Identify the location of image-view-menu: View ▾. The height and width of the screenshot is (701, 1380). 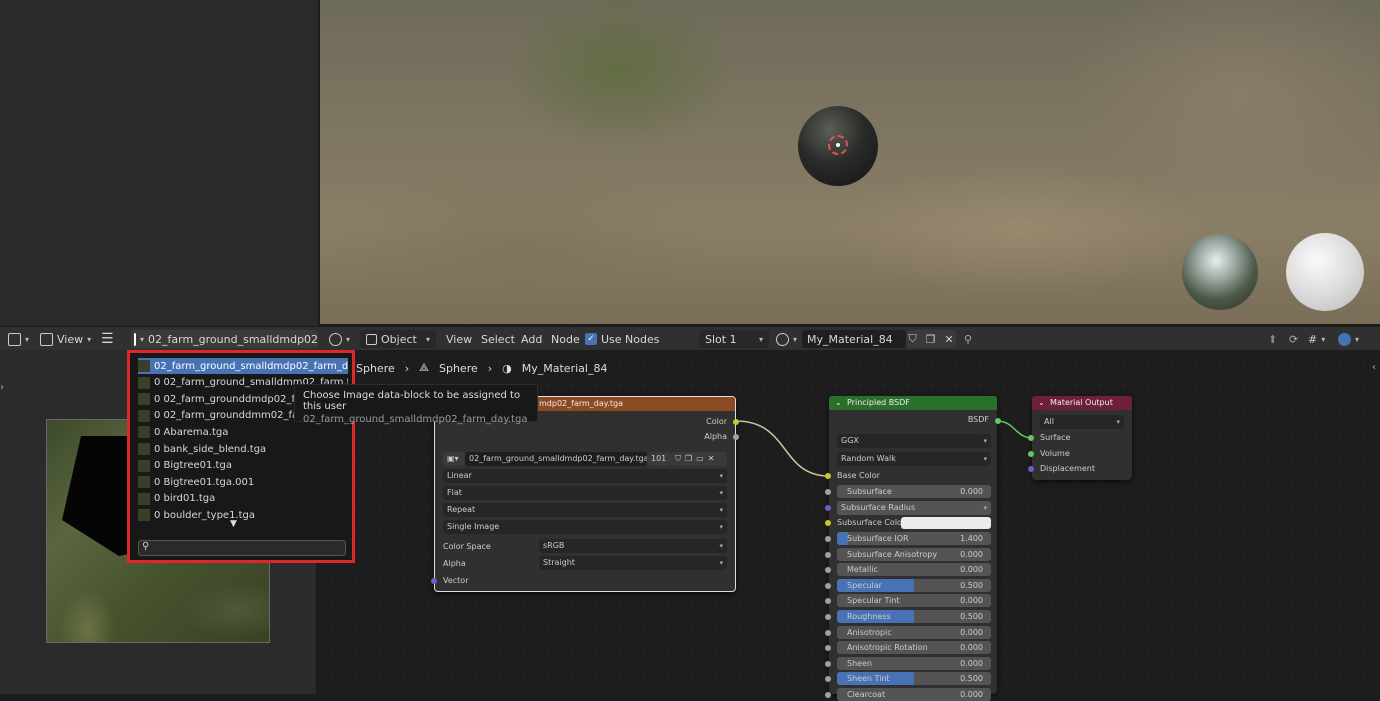
(65, 339).